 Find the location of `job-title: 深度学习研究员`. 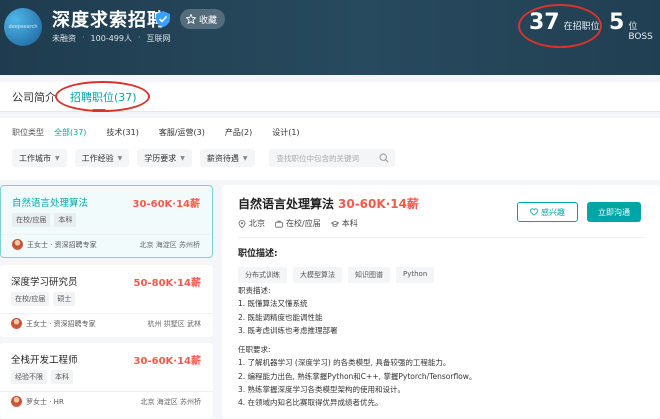

job-title: 深度学习研究员 is located at coordinates (44, 282).